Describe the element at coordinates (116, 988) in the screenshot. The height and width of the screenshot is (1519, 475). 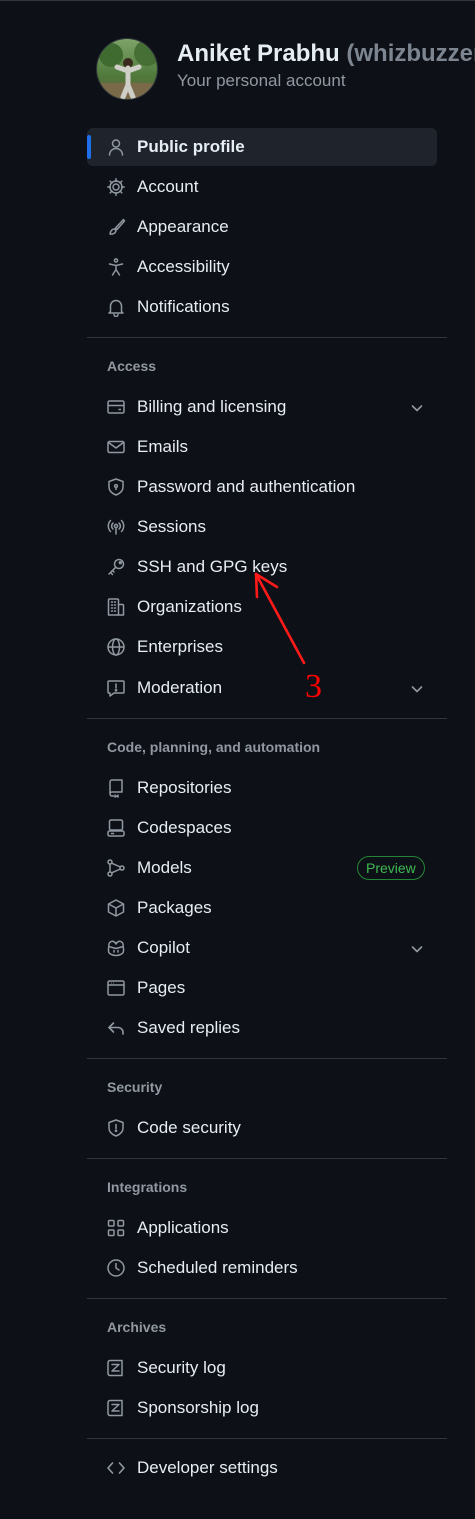
I see `browser-icon` at that location.